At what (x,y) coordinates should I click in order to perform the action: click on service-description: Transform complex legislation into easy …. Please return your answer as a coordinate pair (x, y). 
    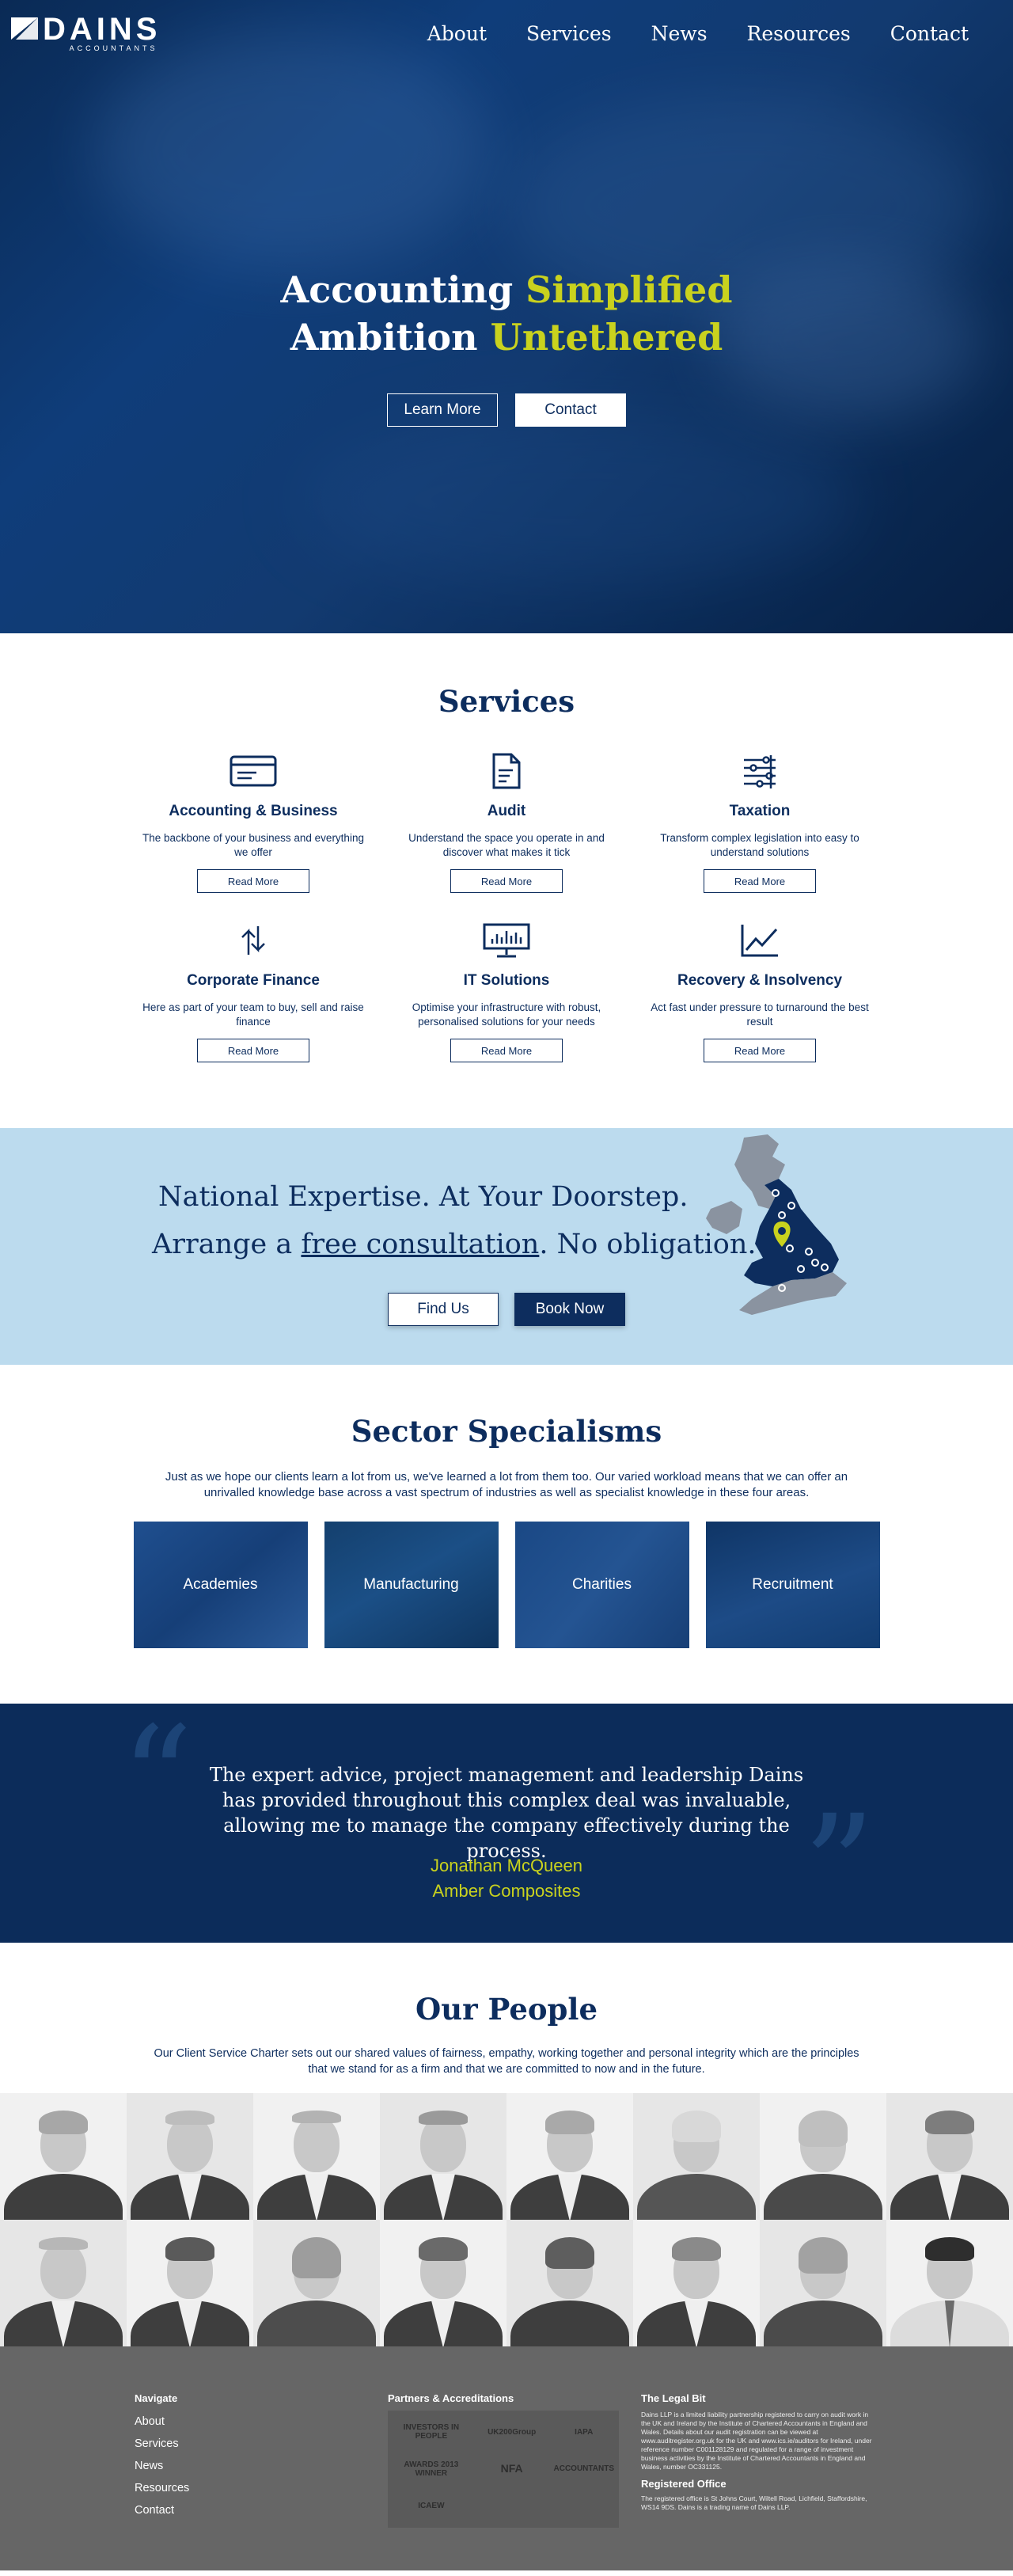
    Looking at the image, I should click on (759, 845).